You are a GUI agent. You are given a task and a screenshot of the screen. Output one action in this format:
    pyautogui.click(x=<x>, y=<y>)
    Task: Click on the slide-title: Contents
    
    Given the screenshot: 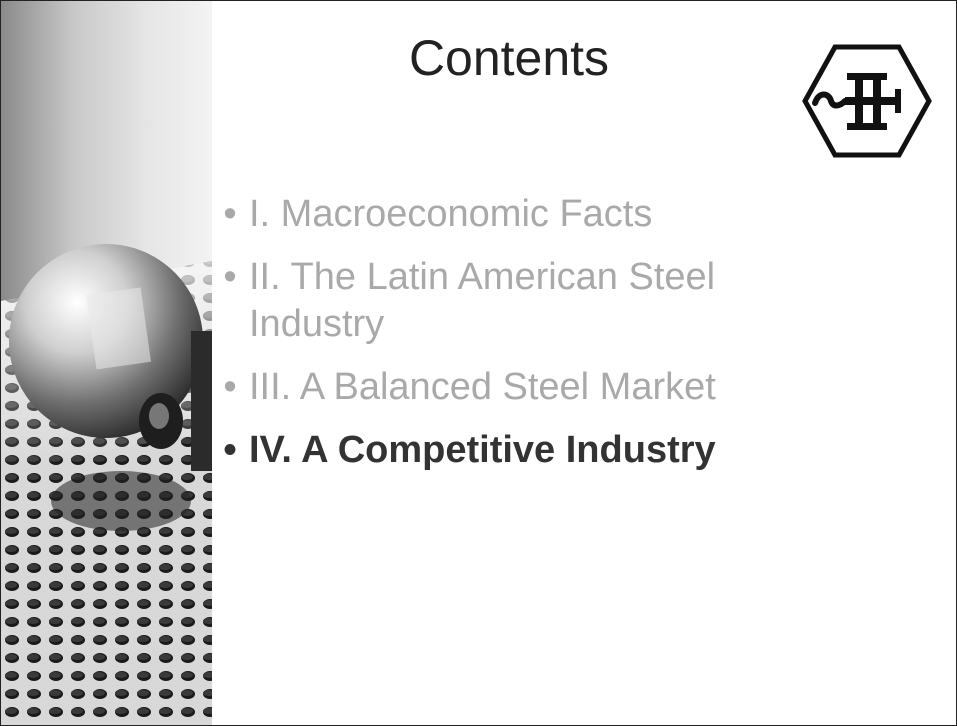 What is the action you would take?
    pyautogui.click(x=509, y=58)
    